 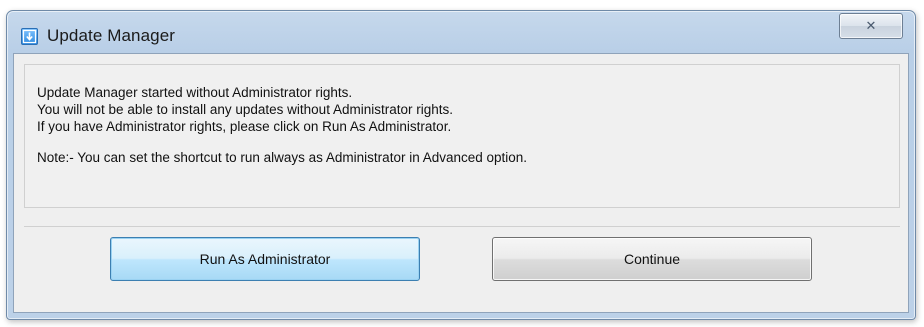 What do you see at coordinates (111, 35) in the screenshot?
I see `window-title: Update Manager` at bounding box center [111, 35].